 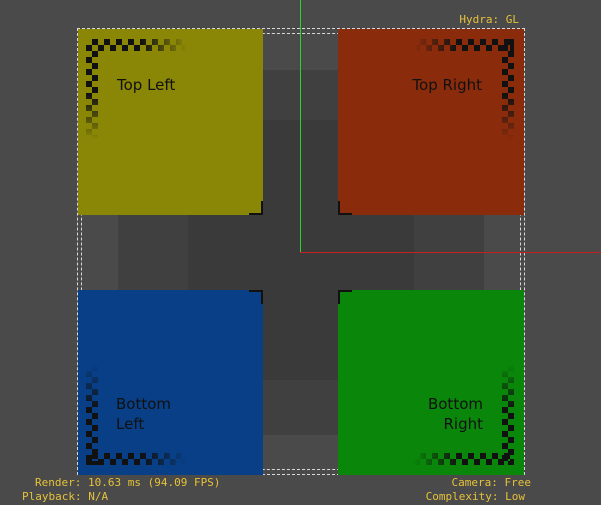 I want to click on hud-playback: Playback: N/A, so click(x=65, y=496).